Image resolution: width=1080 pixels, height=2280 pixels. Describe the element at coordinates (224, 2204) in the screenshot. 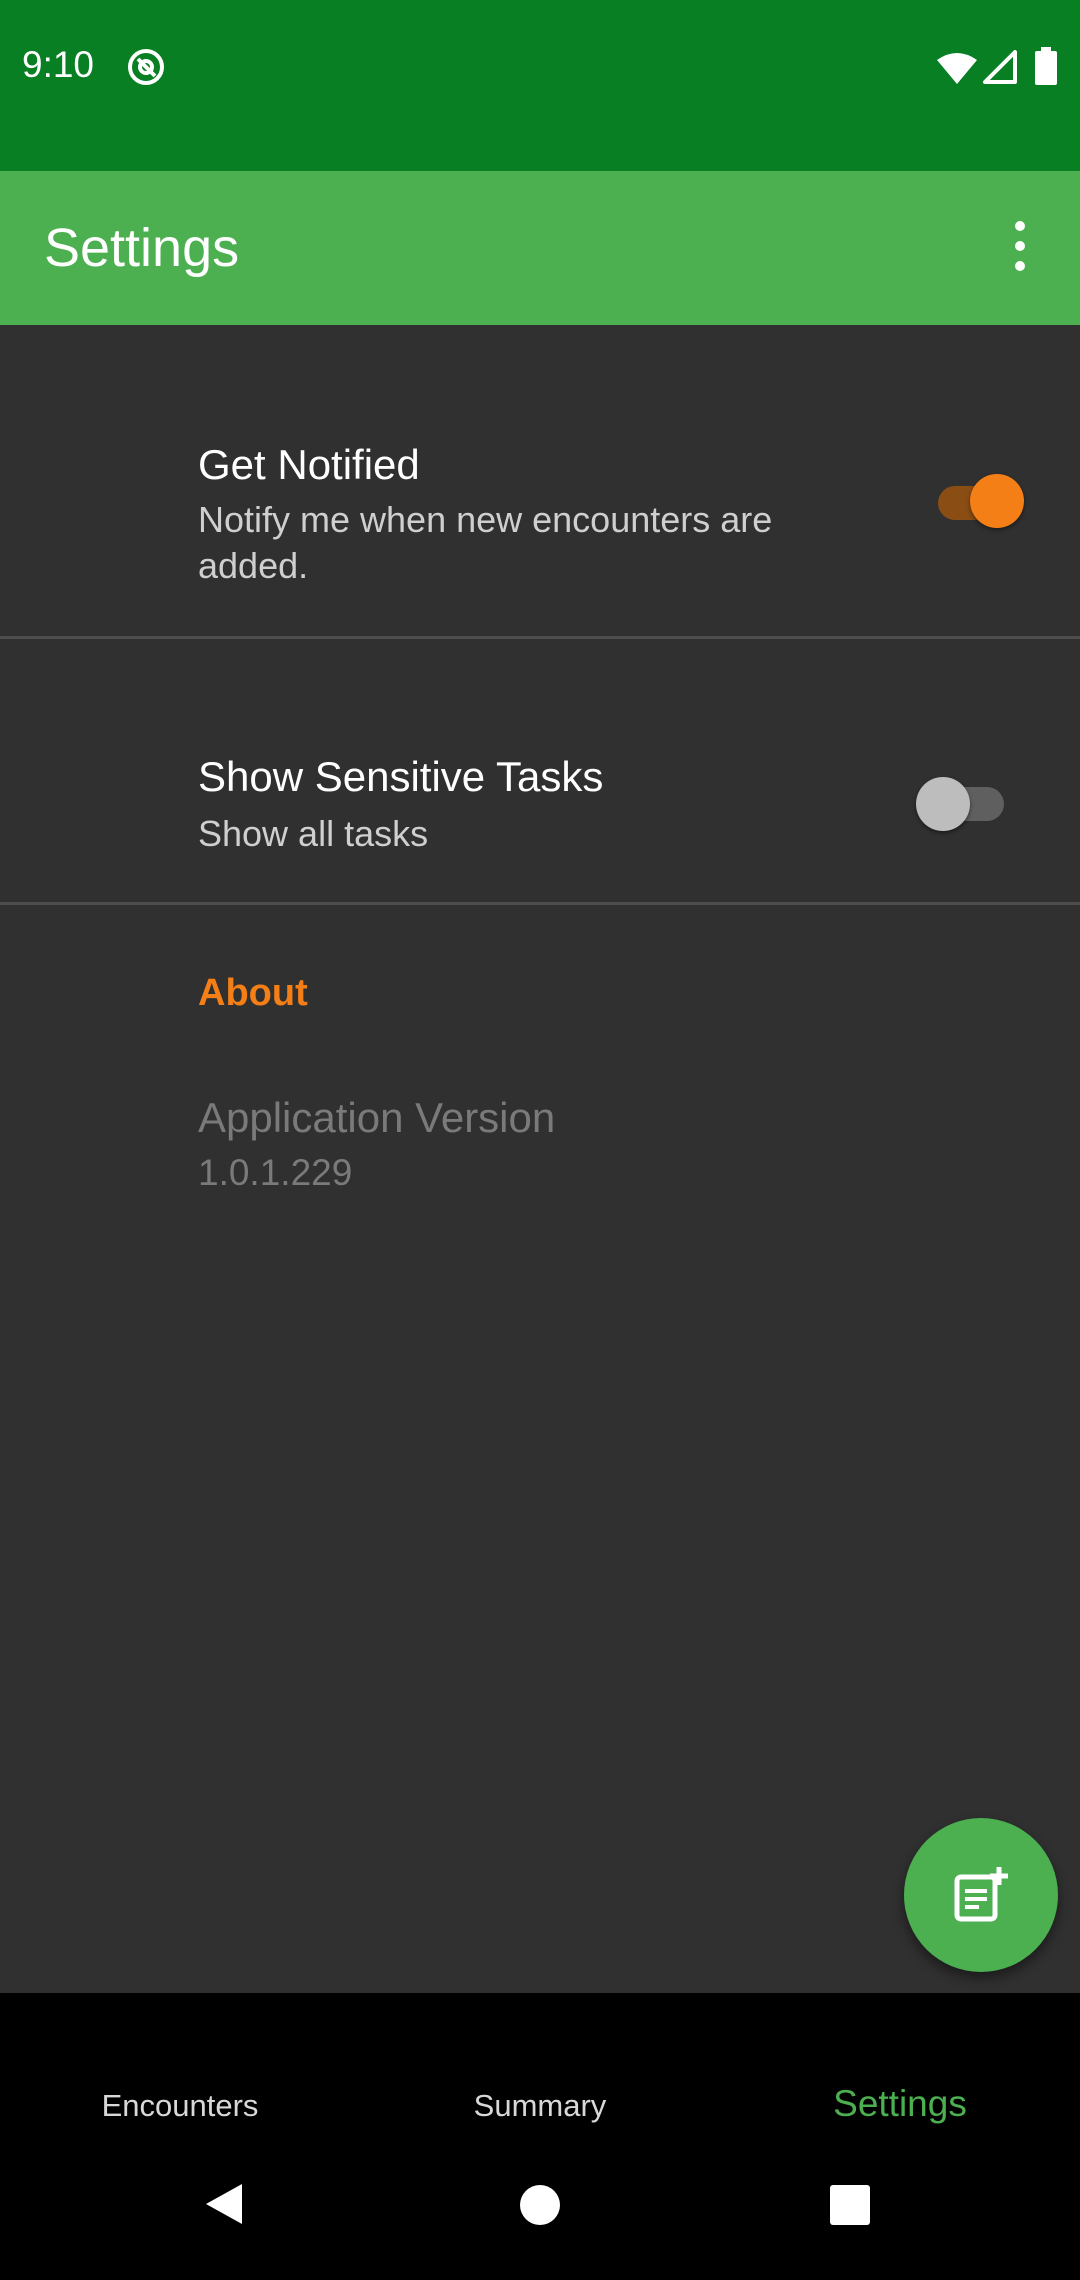

I see `back-icon` at that location.